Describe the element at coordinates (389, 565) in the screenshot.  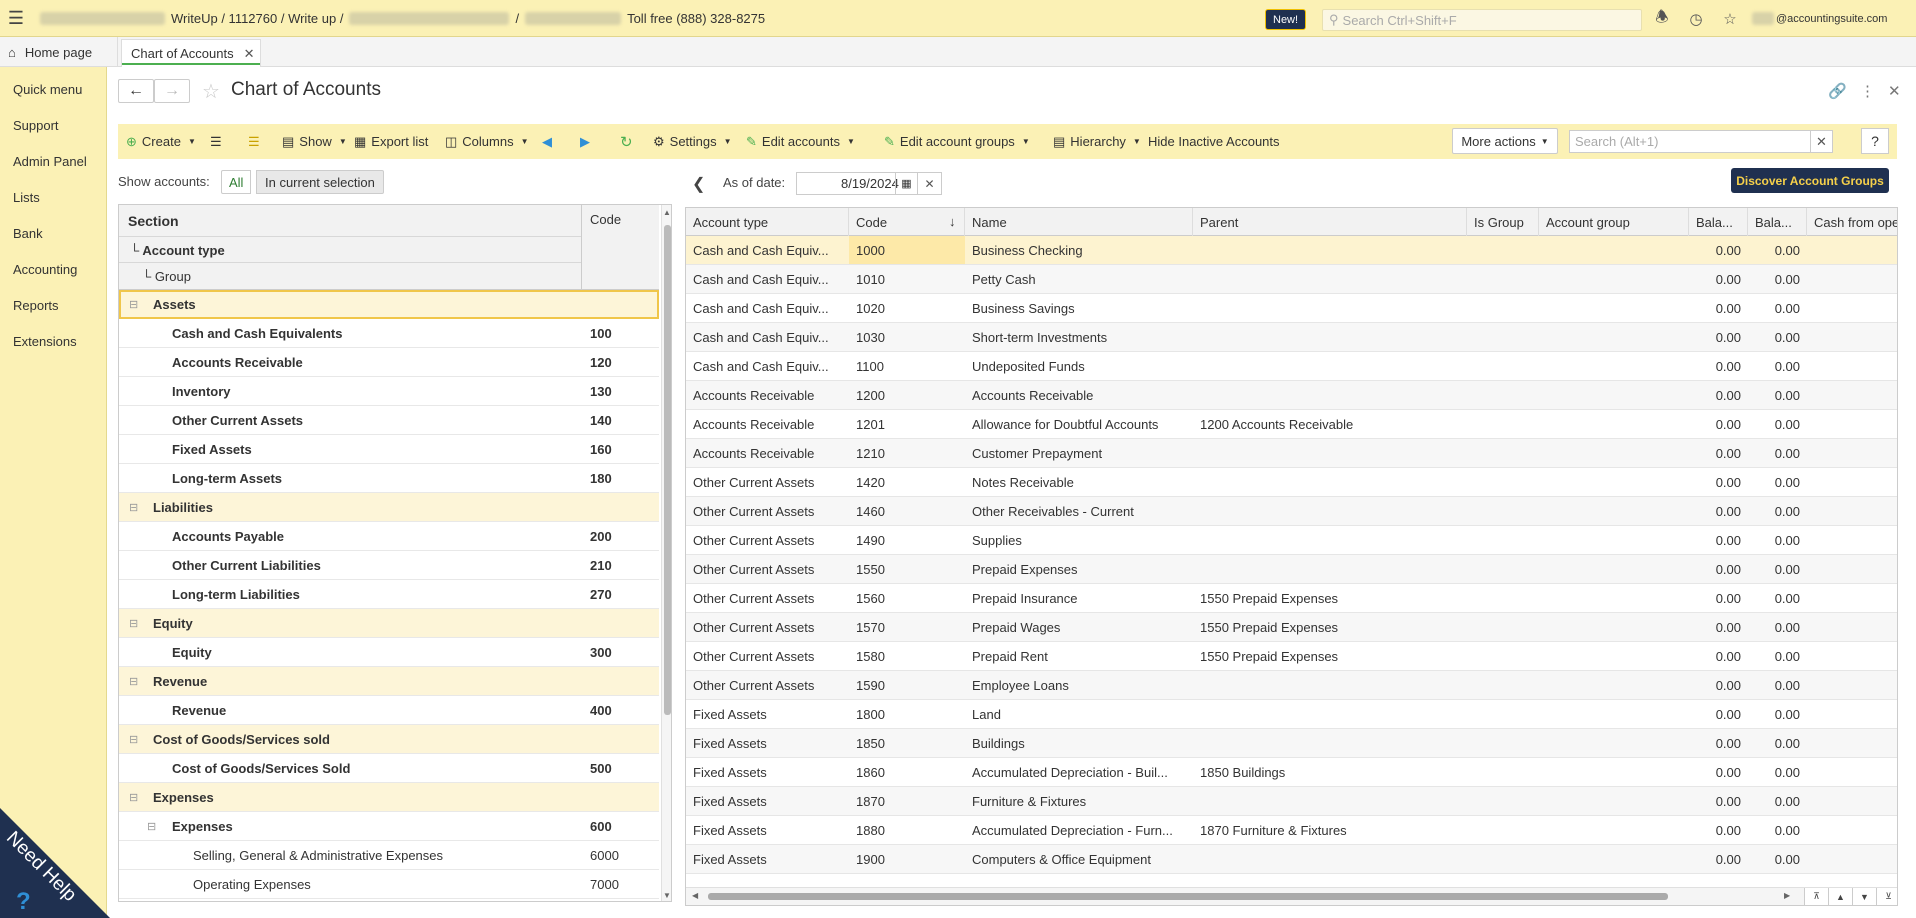
I see `tree-row: Other Current Liabilities 210` at that location.